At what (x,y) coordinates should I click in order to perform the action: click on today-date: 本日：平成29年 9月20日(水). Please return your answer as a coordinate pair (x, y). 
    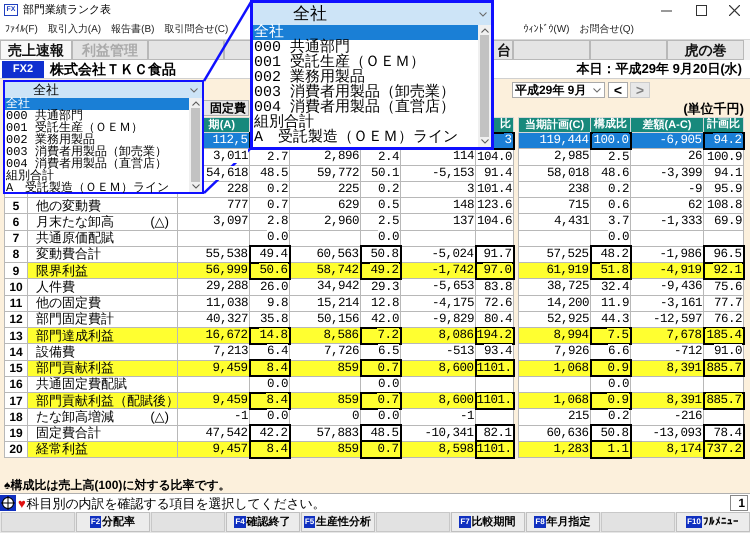
    Looking at the image, I should click on (659, 69).